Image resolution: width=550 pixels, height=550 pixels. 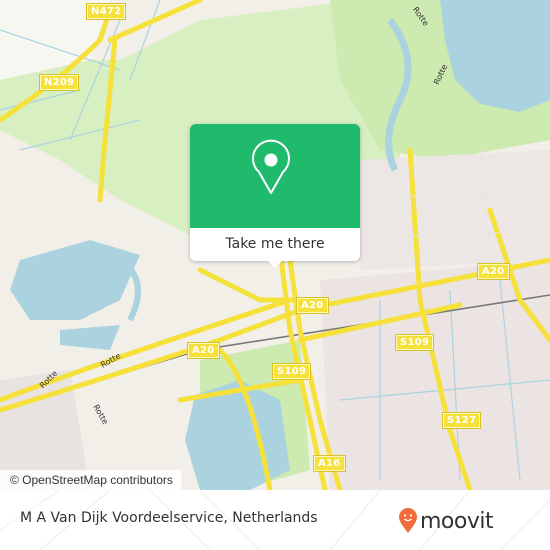 I want to click on road-shield-s109-center: S109, so click(x=292, y=371).